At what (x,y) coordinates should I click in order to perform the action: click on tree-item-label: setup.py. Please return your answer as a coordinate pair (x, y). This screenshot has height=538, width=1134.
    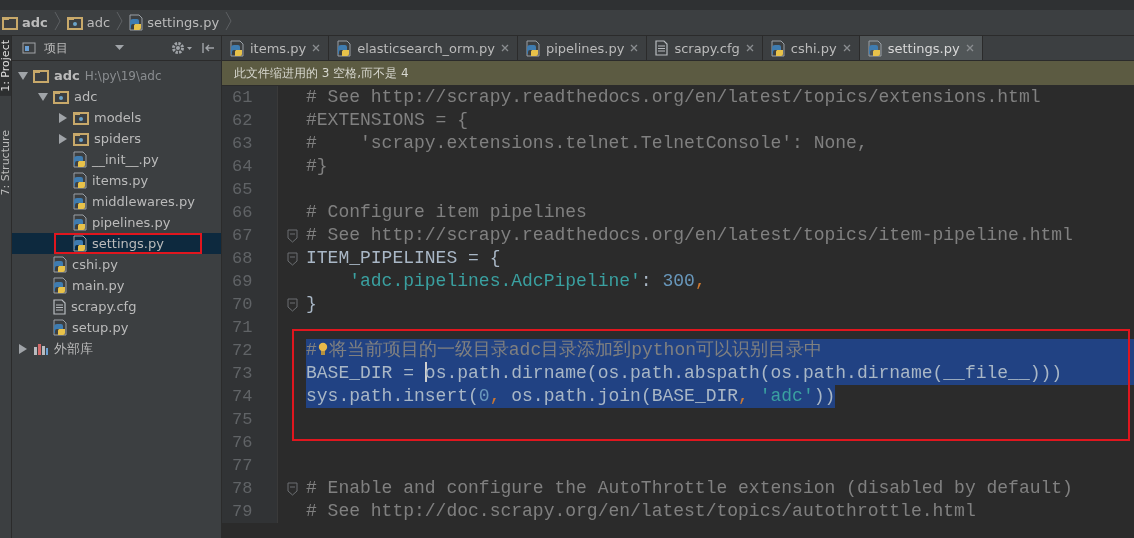
    Looking at the image, I should click on (100, 327).